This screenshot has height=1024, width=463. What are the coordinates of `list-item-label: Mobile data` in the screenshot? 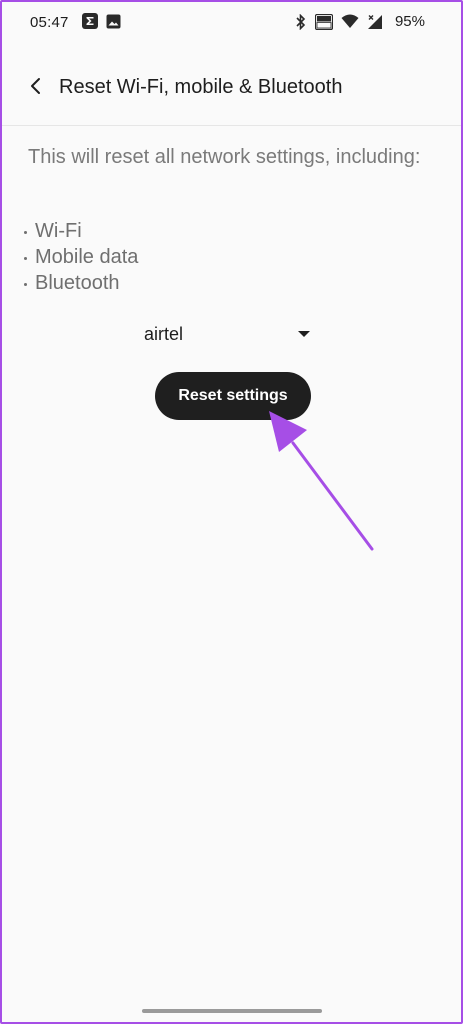 It's located at (87, 257).